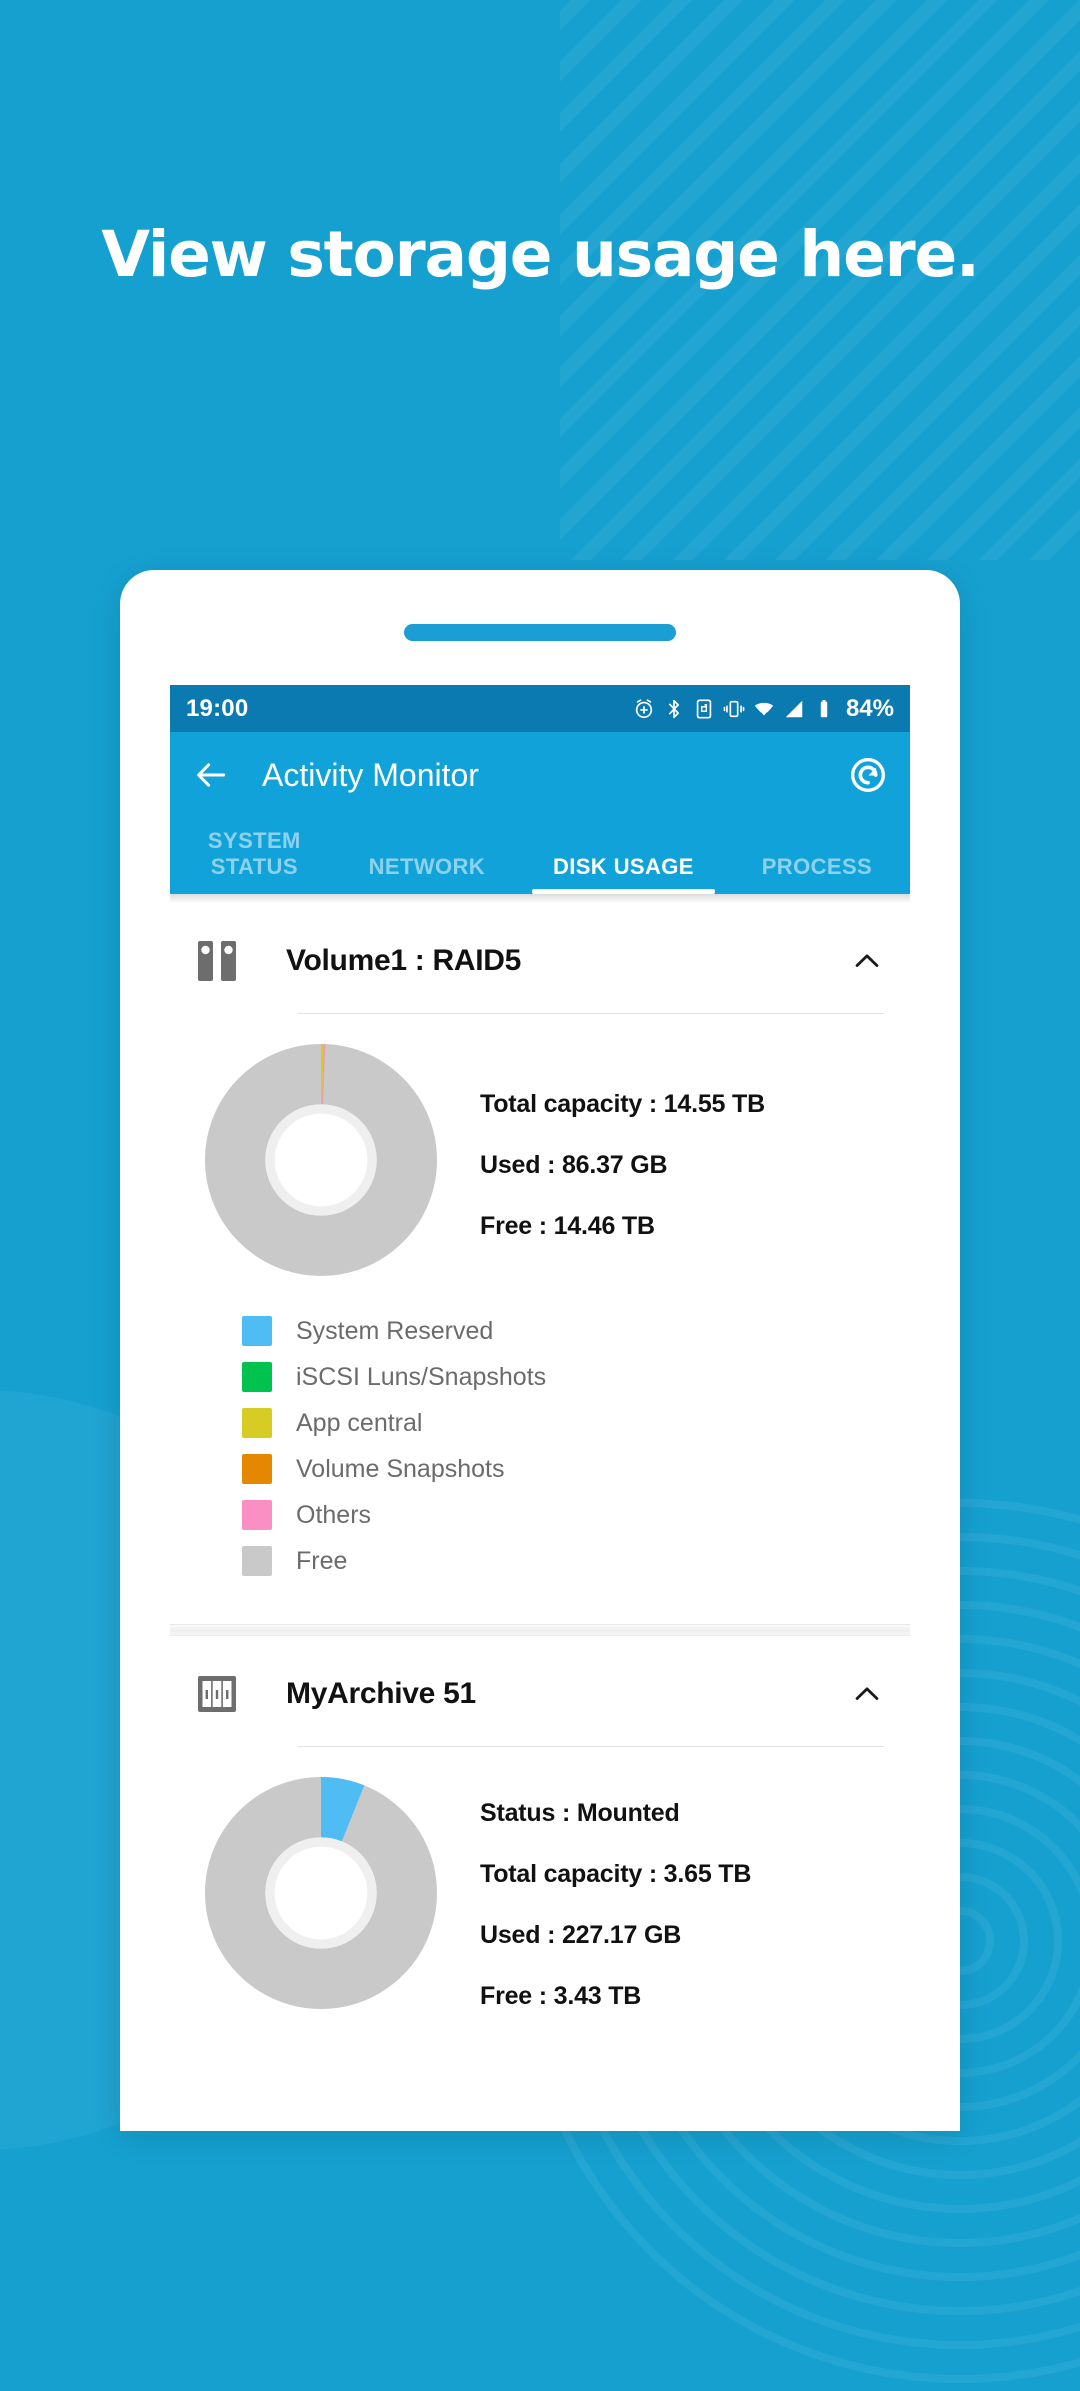 This screenshot has height=2391, width=1080. I want to click on legend-label: Volume Snapshots, so click(400, 1468).